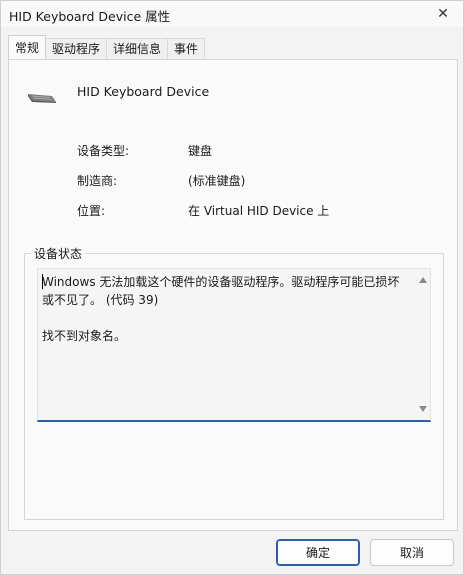 The height and width of the screenshot is (575, 464). Describe the element at coordinates (259, 211) in the screenshot. I see `location-value: 在 Virtual HID Device 上` at that location.